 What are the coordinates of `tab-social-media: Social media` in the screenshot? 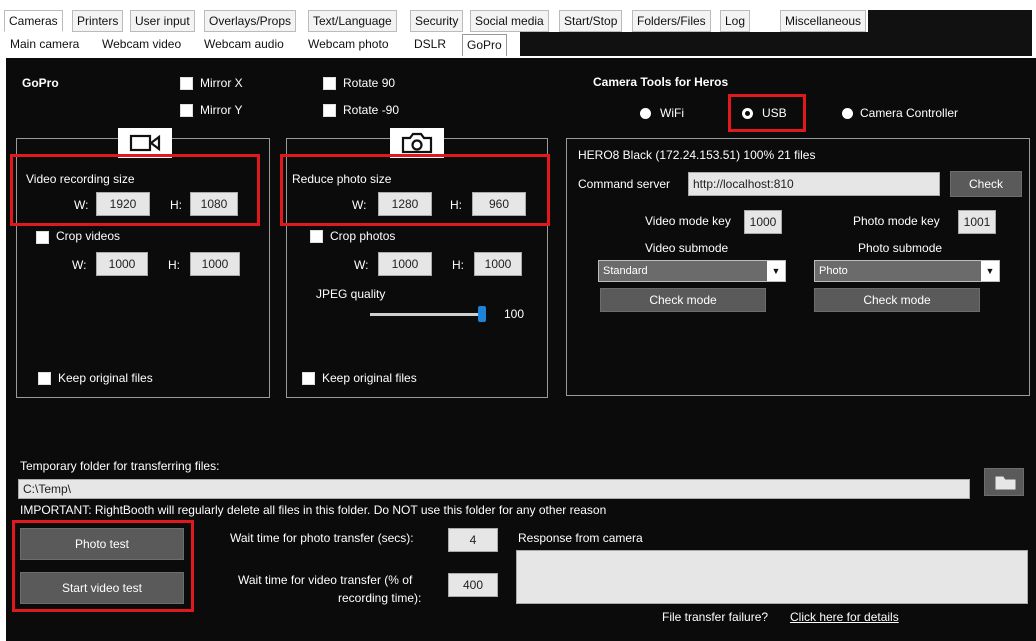 It's located at (509, 21).